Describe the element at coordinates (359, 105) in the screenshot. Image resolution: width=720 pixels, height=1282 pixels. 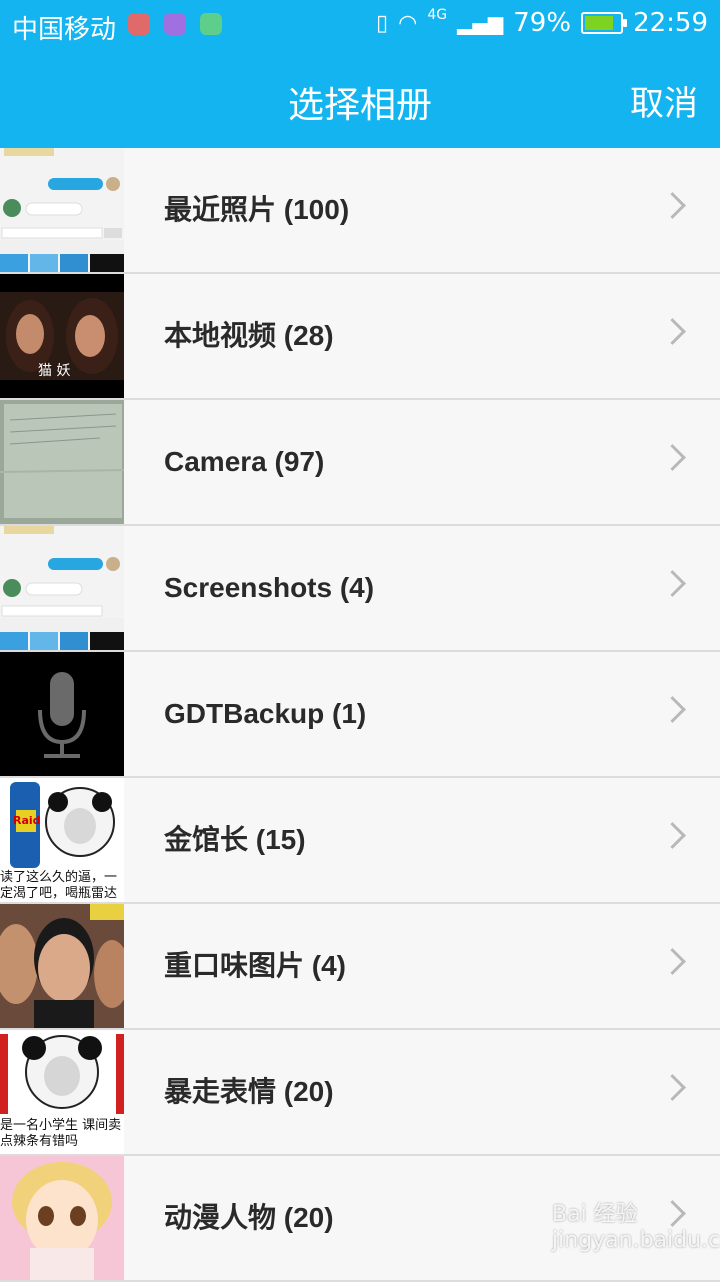
I see `page-title: 选择相册` at that location.